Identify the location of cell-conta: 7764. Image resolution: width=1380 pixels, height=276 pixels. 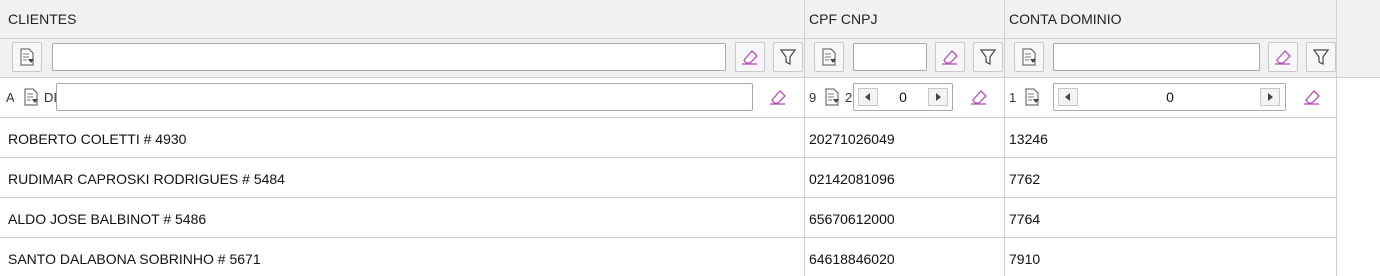
(1024, 219).